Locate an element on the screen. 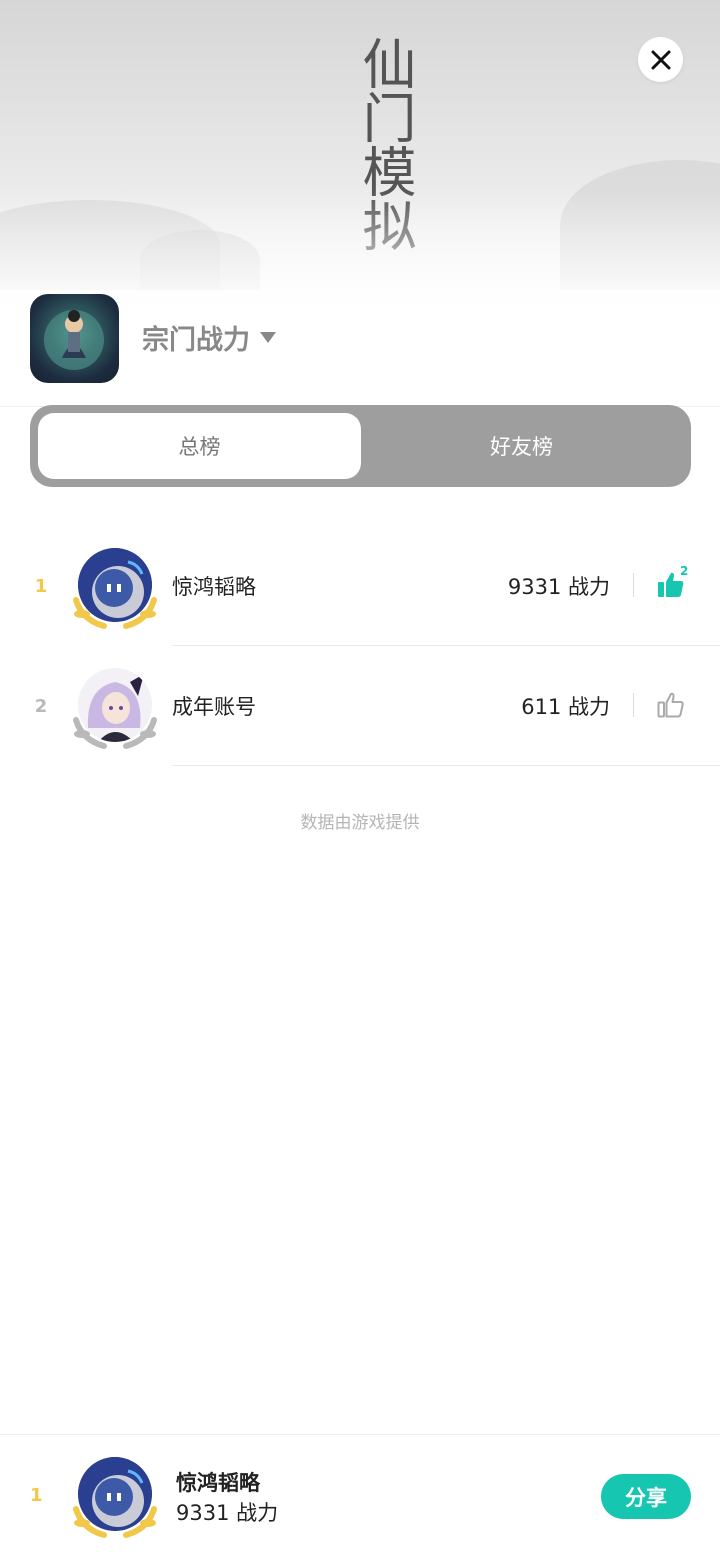 The height and width of the screenshot is (1555, 720). my-rank-bar: 1 惊鸿韬略 9331 战力 分享 is located at coordinates (360, 1494).